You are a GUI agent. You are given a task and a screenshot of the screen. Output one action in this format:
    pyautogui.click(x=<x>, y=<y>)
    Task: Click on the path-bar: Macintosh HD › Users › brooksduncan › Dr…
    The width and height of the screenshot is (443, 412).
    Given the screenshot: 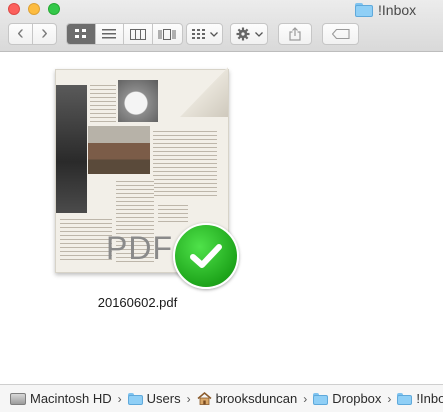 What is the action you would take?
    pyautogui.click(x=221, y=398)
    